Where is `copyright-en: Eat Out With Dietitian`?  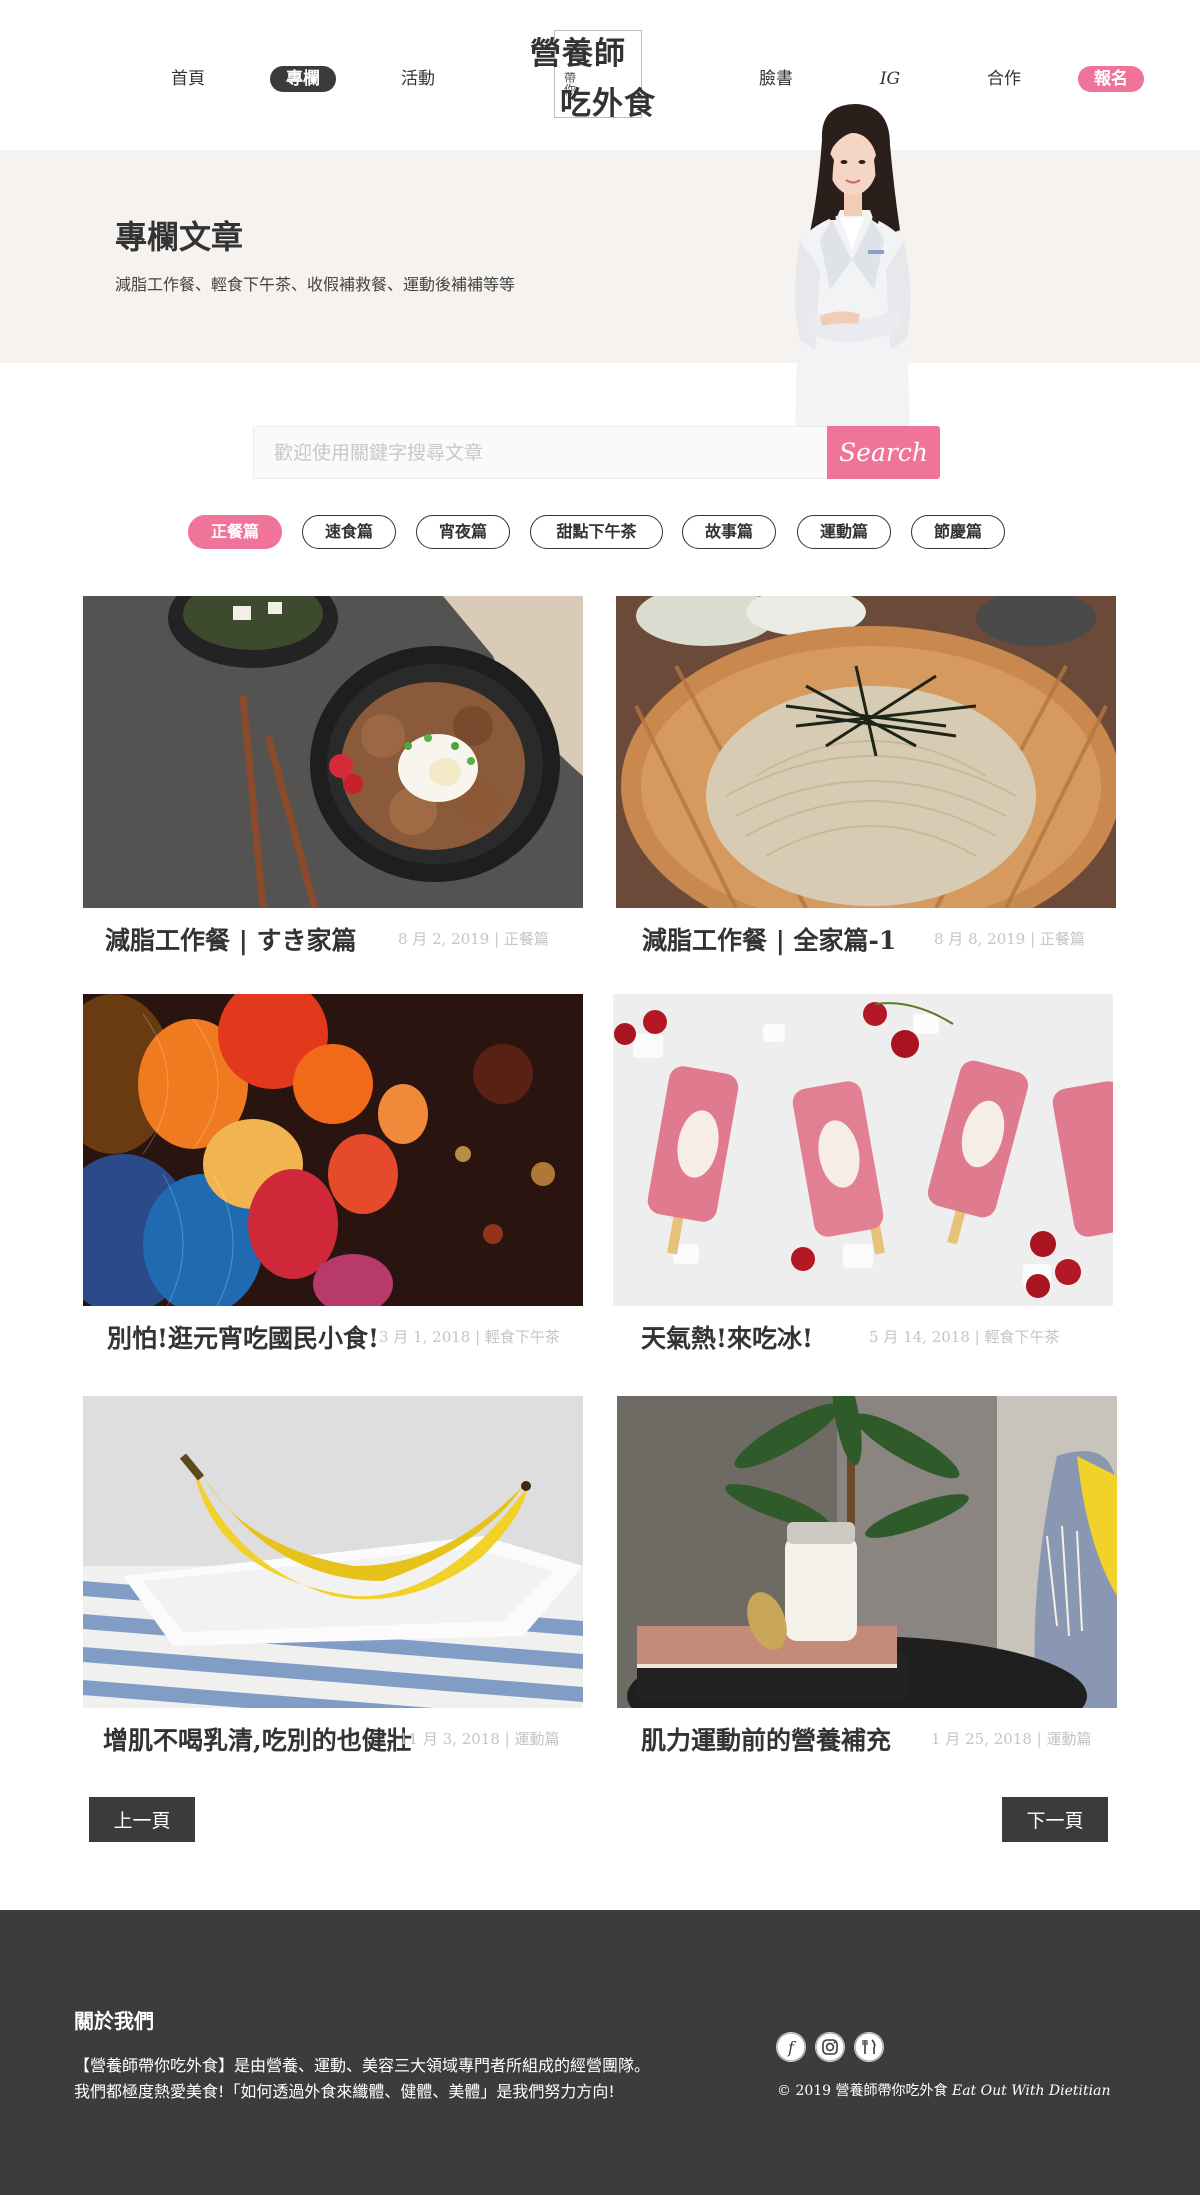
copyright-en: Eat Out With Dietitian is located at coordinates (1031, 2091).